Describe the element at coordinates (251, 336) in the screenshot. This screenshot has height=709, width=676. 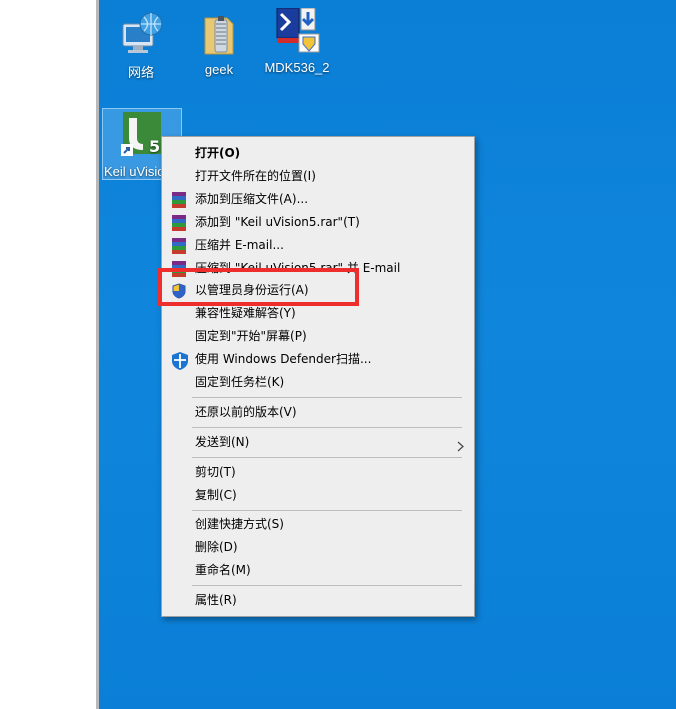
I see `menu-item-label: 固定到"开始"屏幕(P)` at that location.